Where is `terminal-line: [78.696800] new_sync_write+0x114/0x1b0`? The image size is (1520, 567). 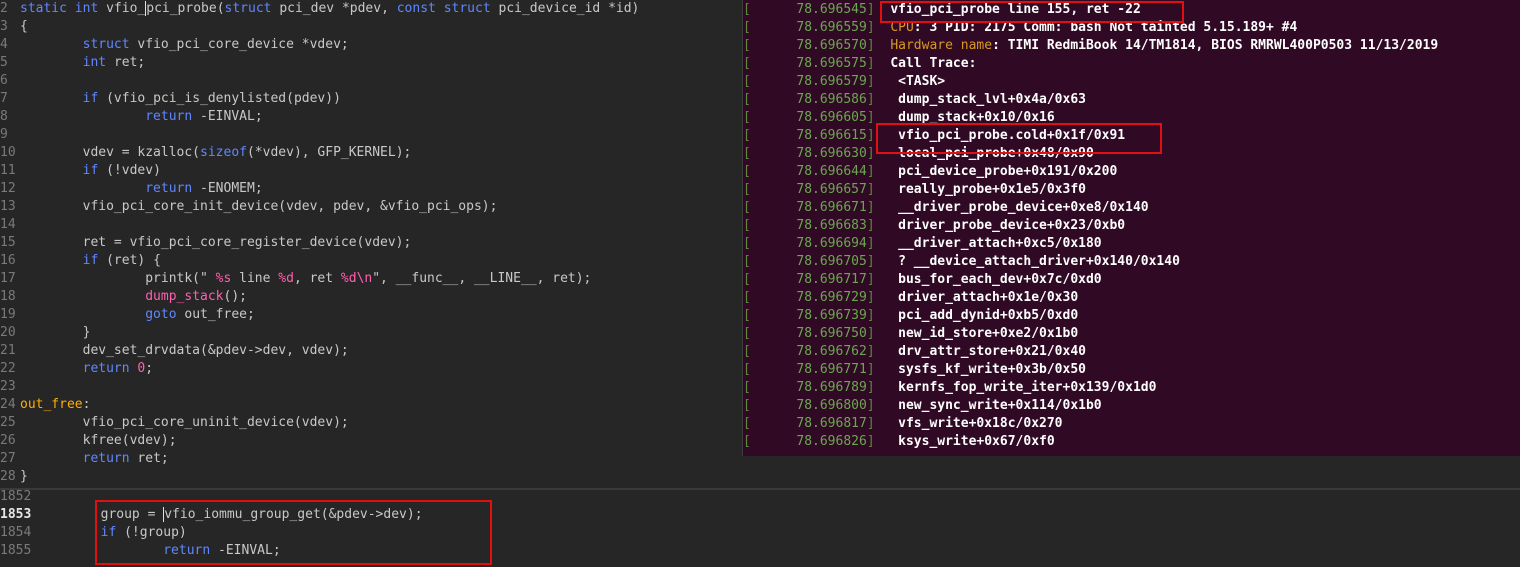
terminal-line: [78.696800] new_sync_write+0x114/0x1b0 is located at coordinates (922, 406).